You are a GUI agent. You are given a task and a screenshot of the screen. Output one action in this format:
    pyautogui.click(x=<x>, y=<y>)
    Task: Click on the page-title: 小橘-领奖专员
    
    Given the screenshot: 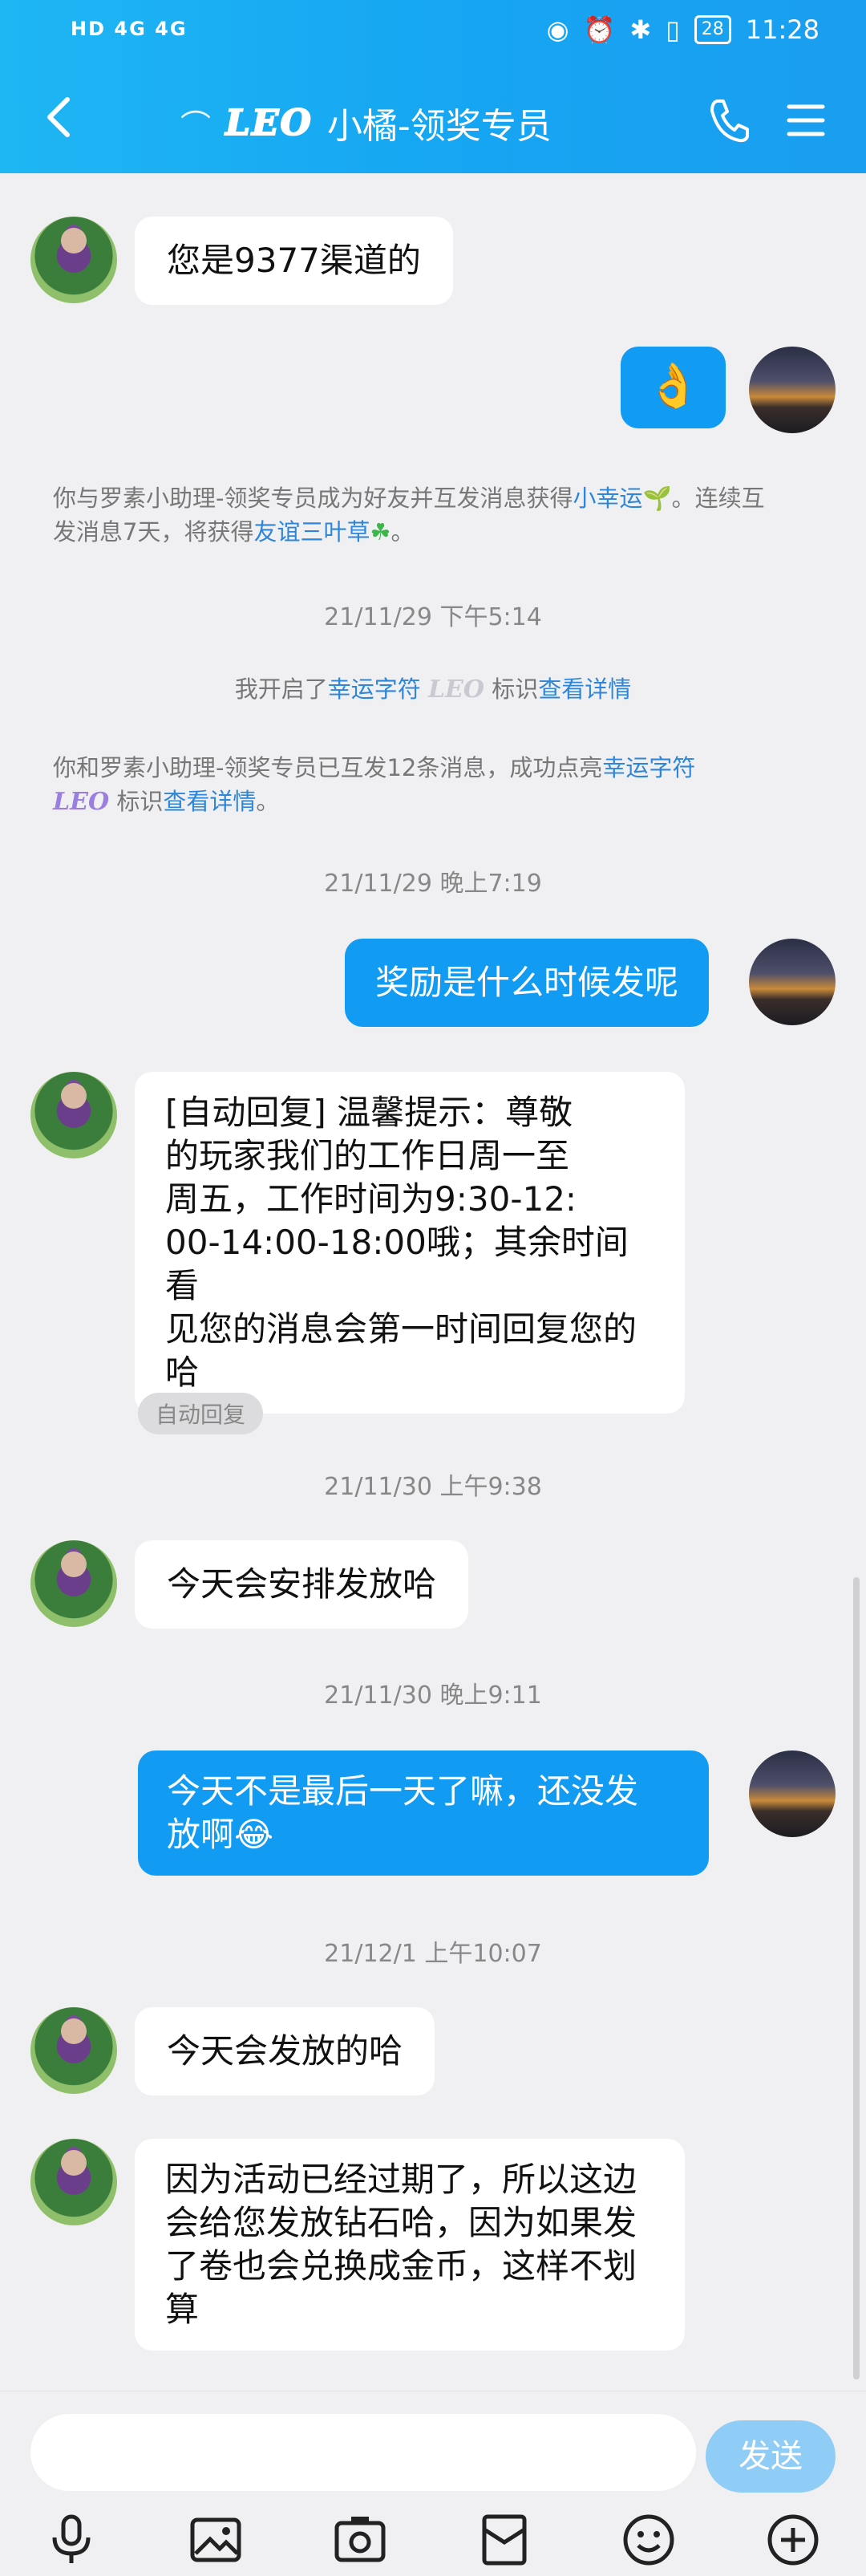 What is the action you would take?
    pyautogui.click(x=439, y=126)
    